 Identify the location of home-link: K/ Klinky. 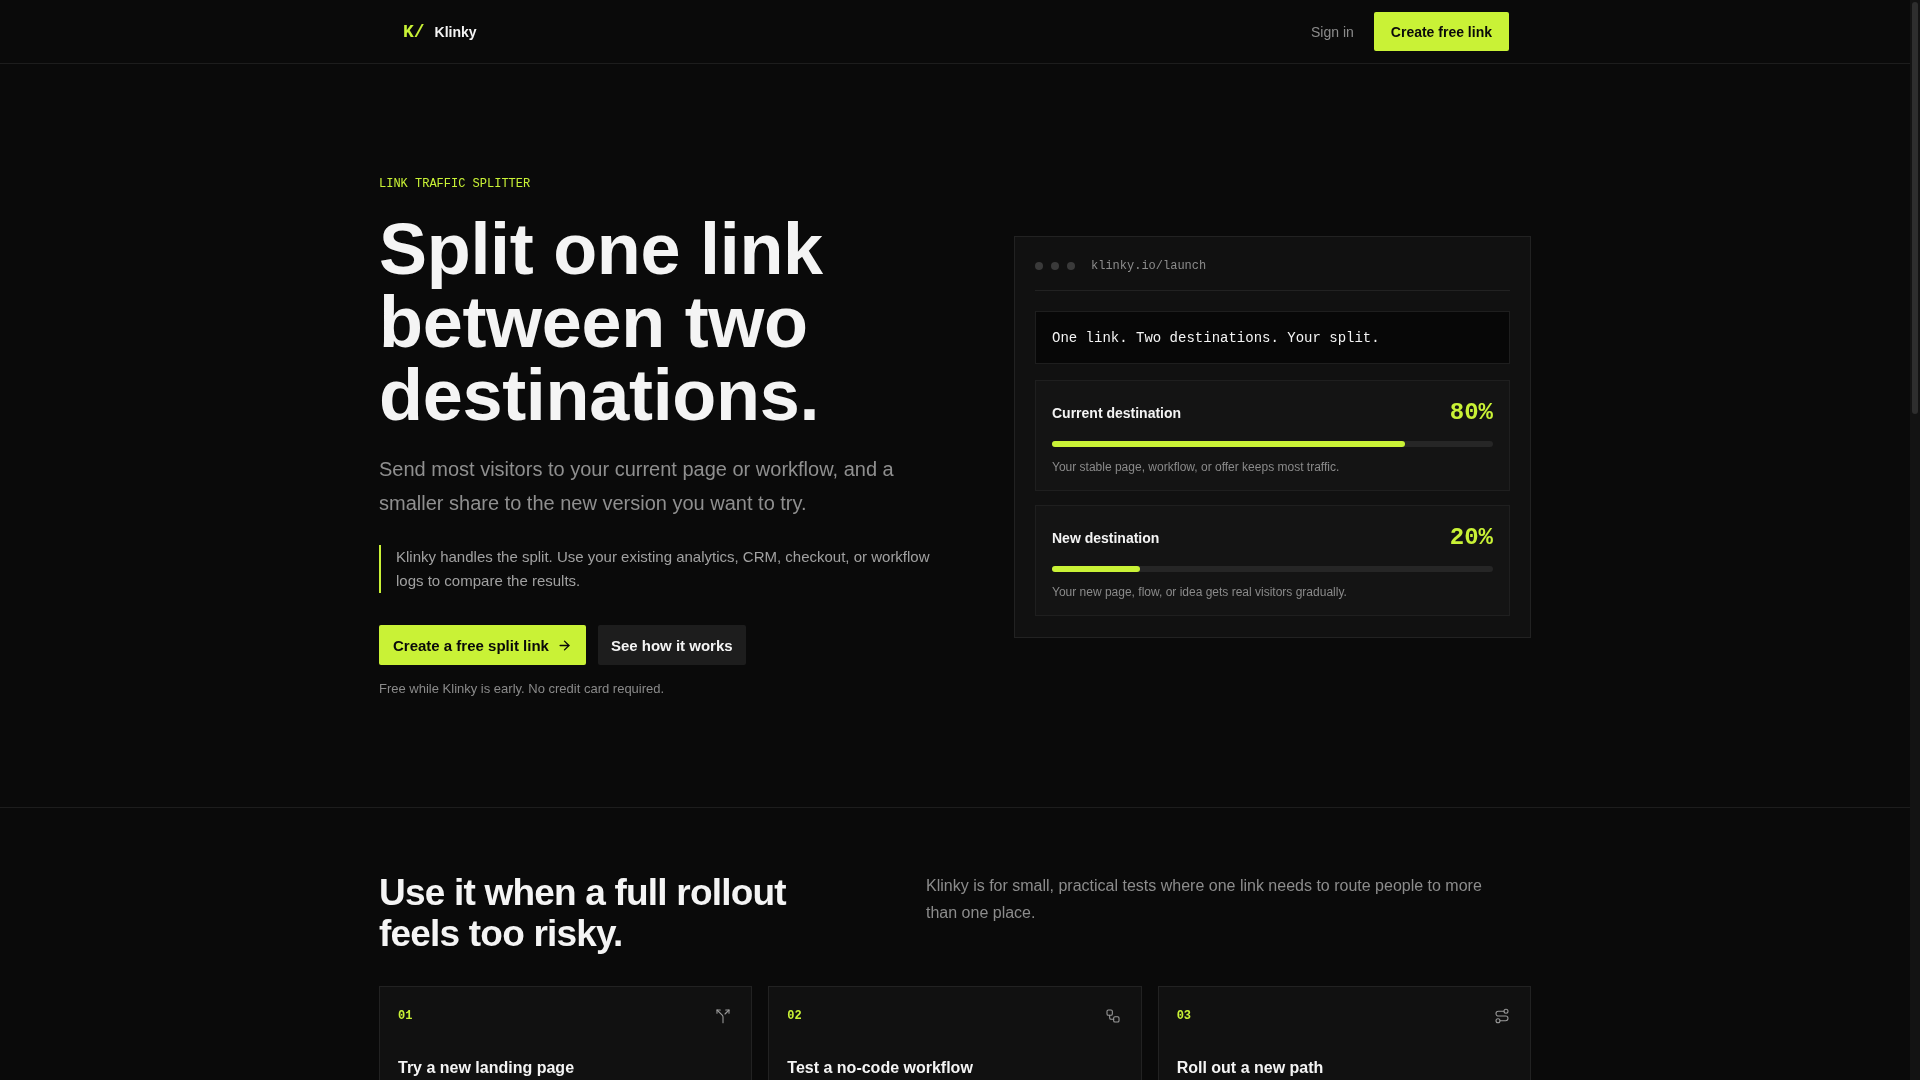
(440, 31).